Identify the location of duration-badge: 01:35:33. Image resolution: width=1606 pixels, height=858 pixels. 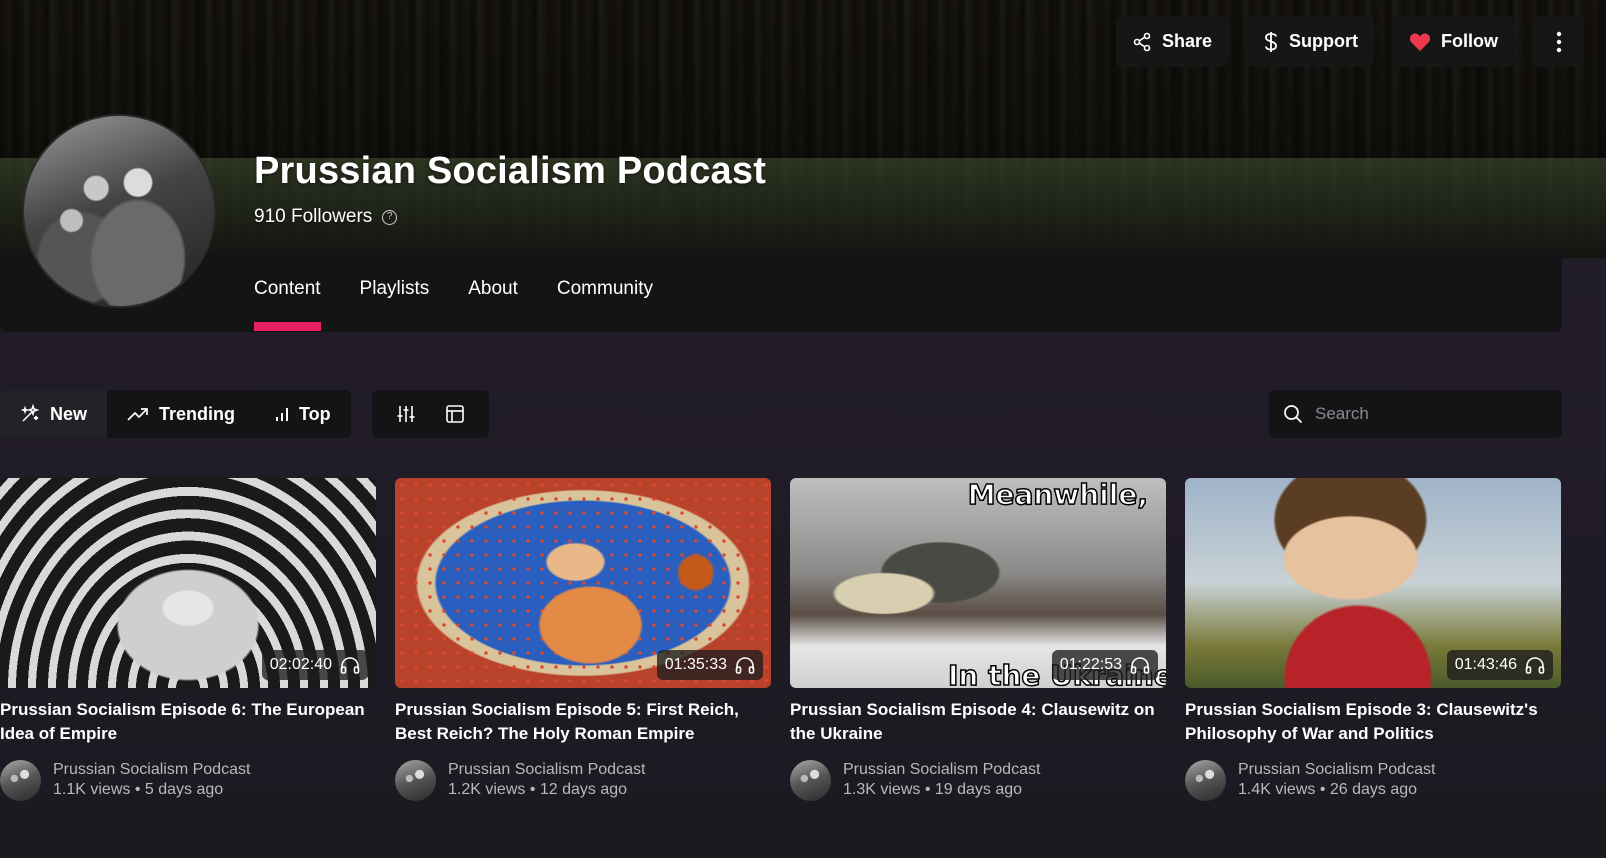
(709, 665).